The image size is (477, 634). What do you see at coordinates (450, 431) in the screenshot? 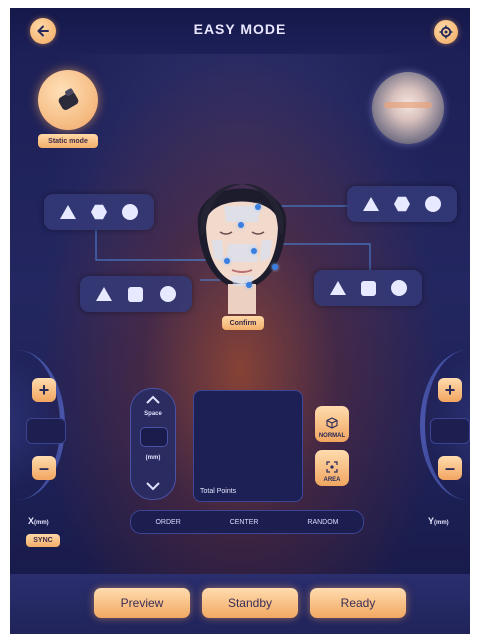
I see `y-value-field` at bounding box center [450, 431].